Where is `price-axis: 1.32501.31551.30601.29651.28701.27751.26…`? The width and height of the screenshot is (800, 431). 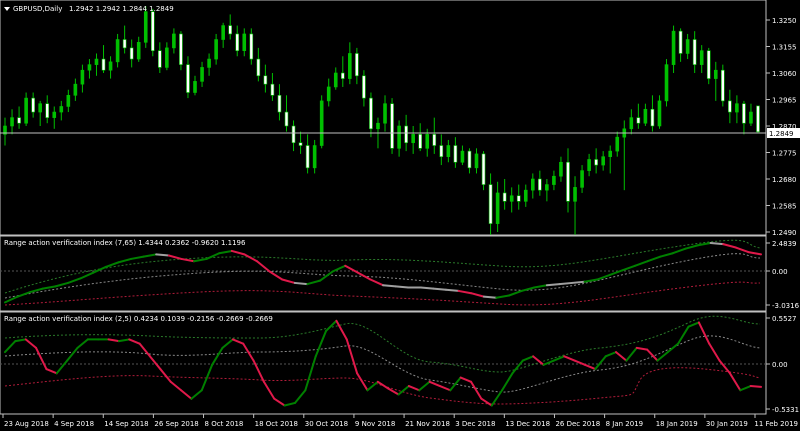
price-axis: 1.32501.31551.30601.29651.28701.27751.26… is located at coordinates (781, 127).